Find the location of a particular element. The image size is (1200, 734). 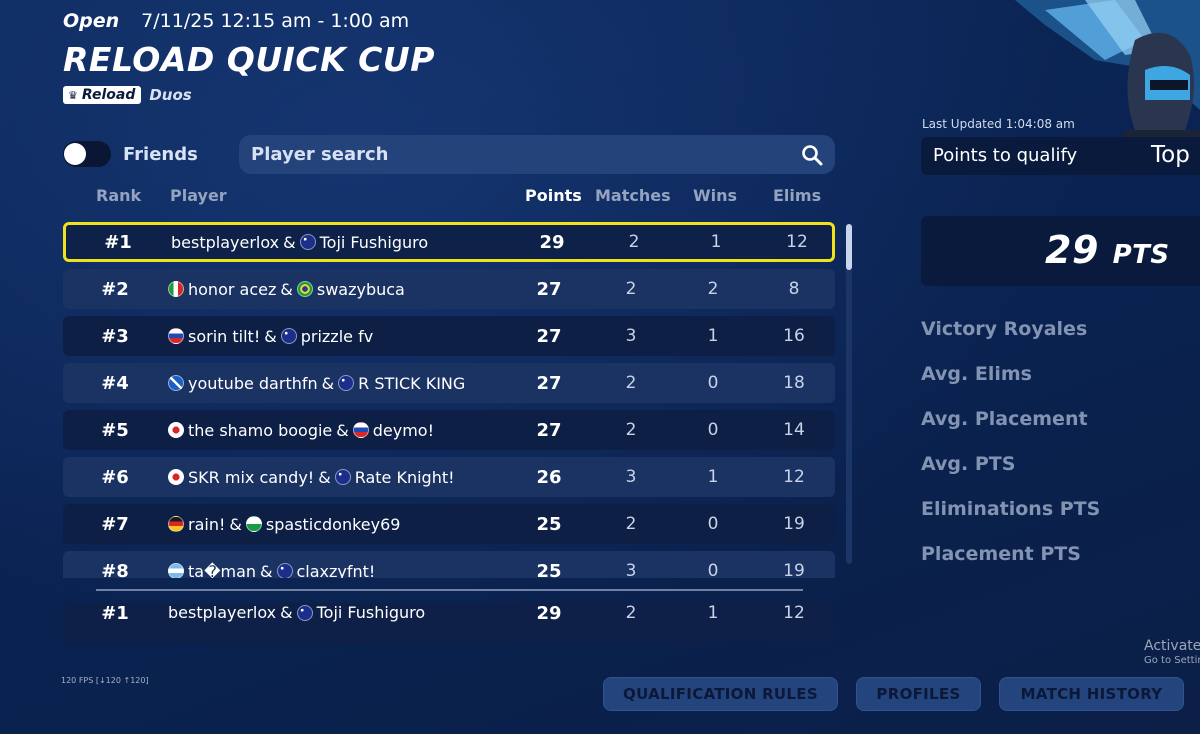

column-header-elims: Elims is located at coordinates (797, 195).